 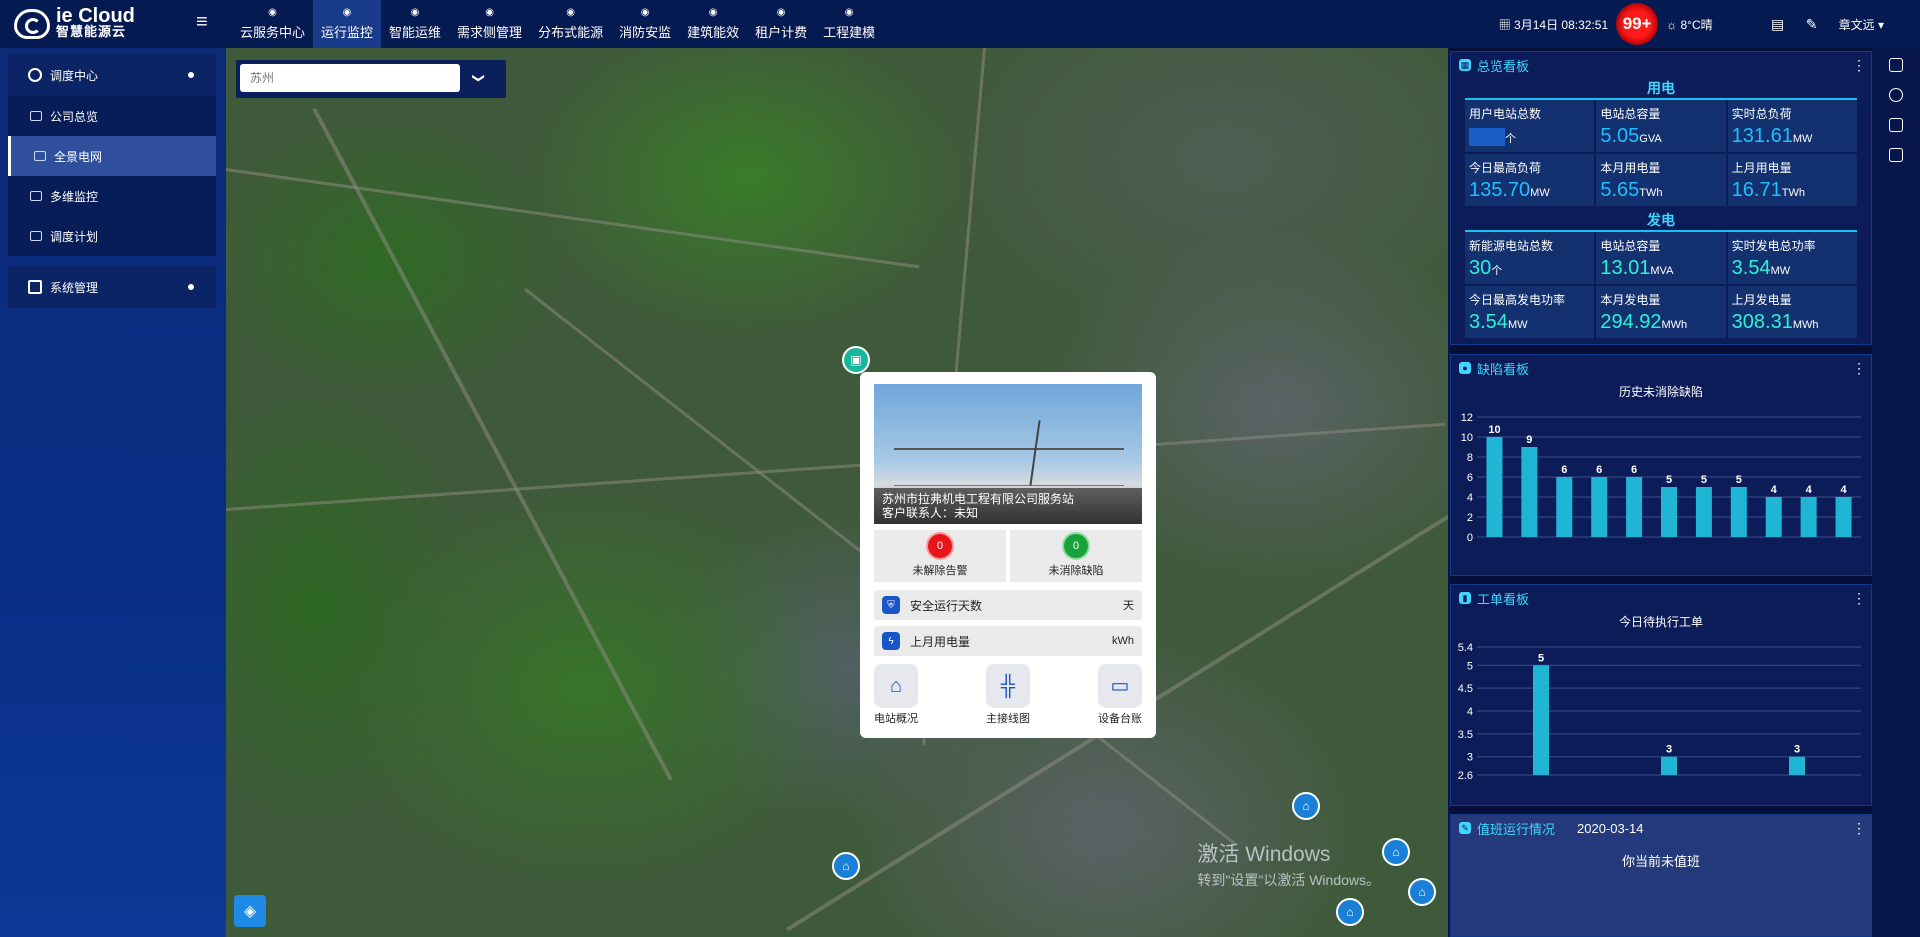 I want to click on kpi-label: 用户电站总数, so click(x=1505, y=114).